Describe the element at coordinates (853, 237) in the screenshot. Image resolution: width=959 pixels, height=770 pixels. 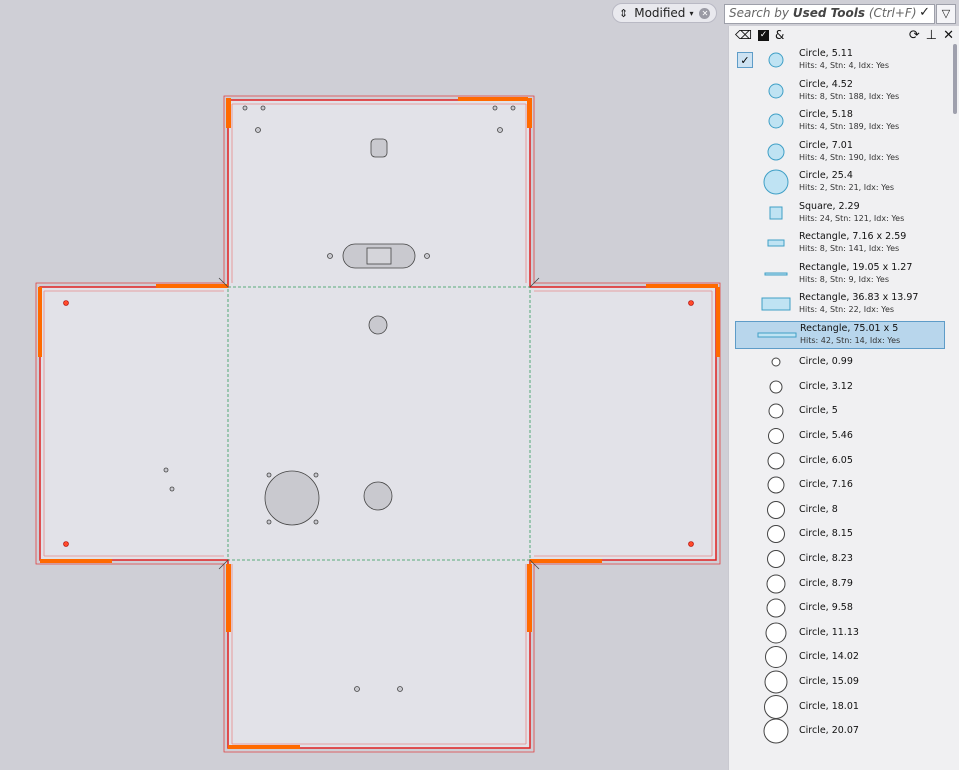
I see `tool-name: Rectangle, 7.16 x 2.59` at that location.